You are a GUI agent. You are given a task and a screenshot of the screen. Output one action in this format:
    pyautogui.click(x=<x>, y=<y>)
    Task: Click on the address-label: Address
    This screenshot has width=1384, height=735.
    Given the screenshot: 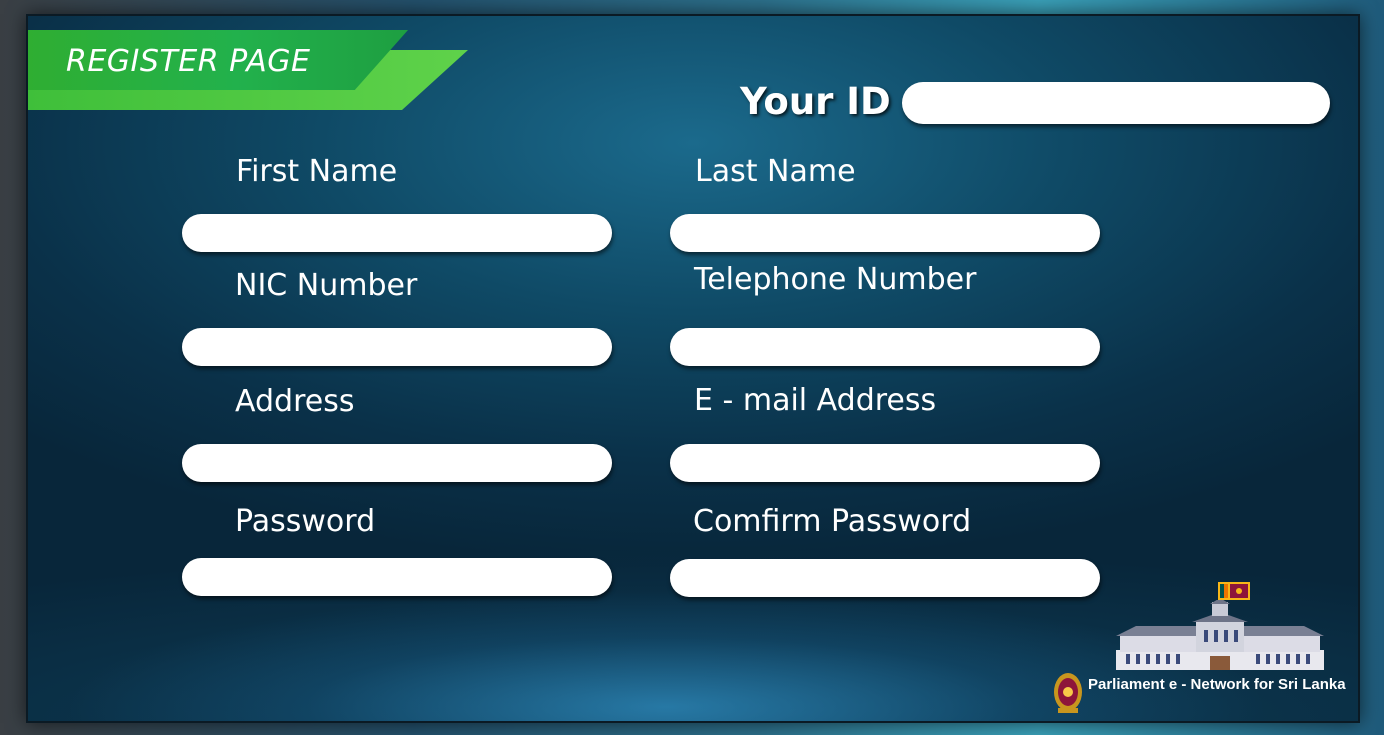 What is the action you would take?
    pyautogui.click(x=295, y=401)
    